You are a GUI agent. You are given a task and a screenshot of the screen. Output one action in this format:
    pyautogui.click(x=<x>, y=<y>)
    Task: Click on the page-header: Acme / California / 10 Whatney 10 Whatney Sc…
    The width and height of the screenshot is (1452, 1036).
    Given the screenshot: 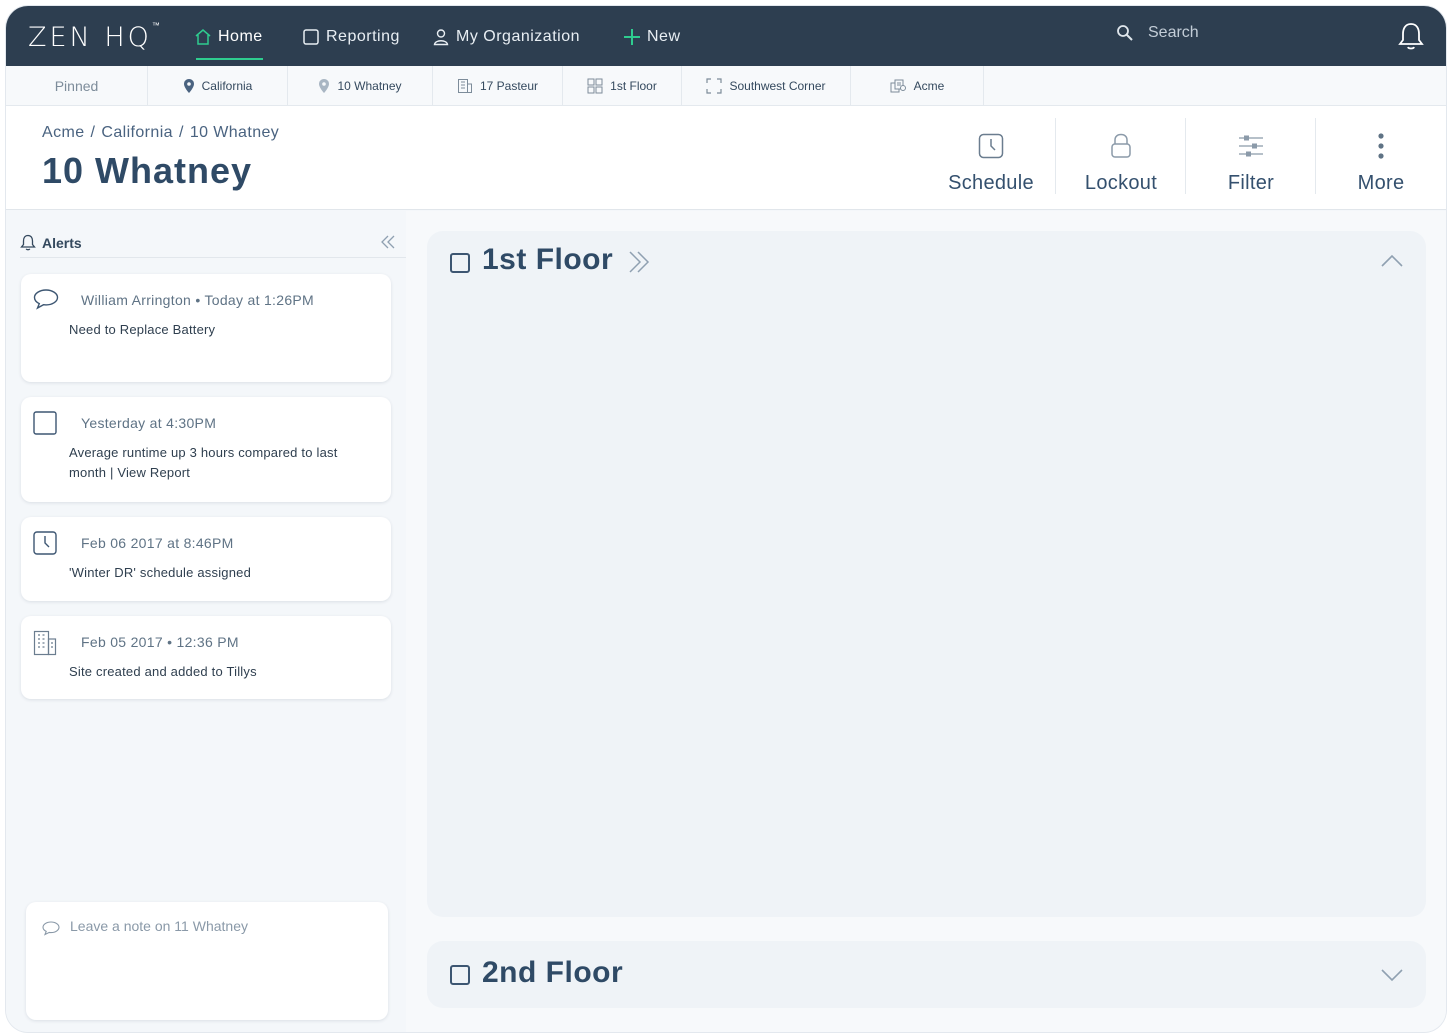 What is the action you would take?
    pyautogui.click(x=726, y=158)
    